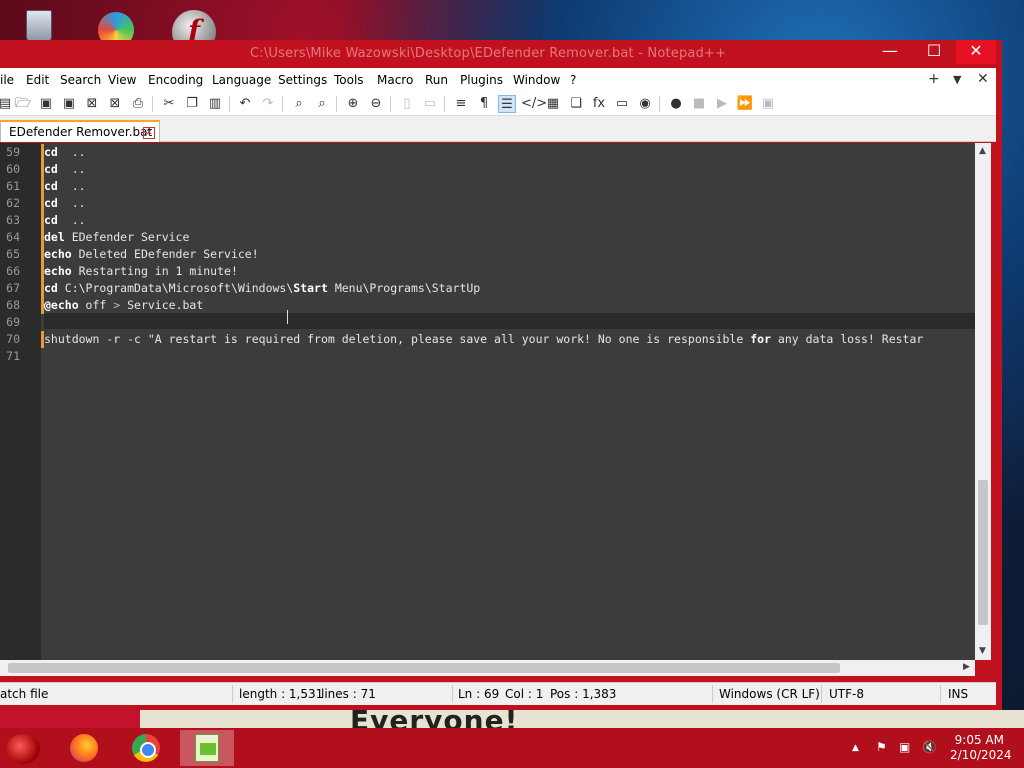  Describe the element at coordinates (46, 104) in the screenshot. I see `save-icon: ▣` at that location.